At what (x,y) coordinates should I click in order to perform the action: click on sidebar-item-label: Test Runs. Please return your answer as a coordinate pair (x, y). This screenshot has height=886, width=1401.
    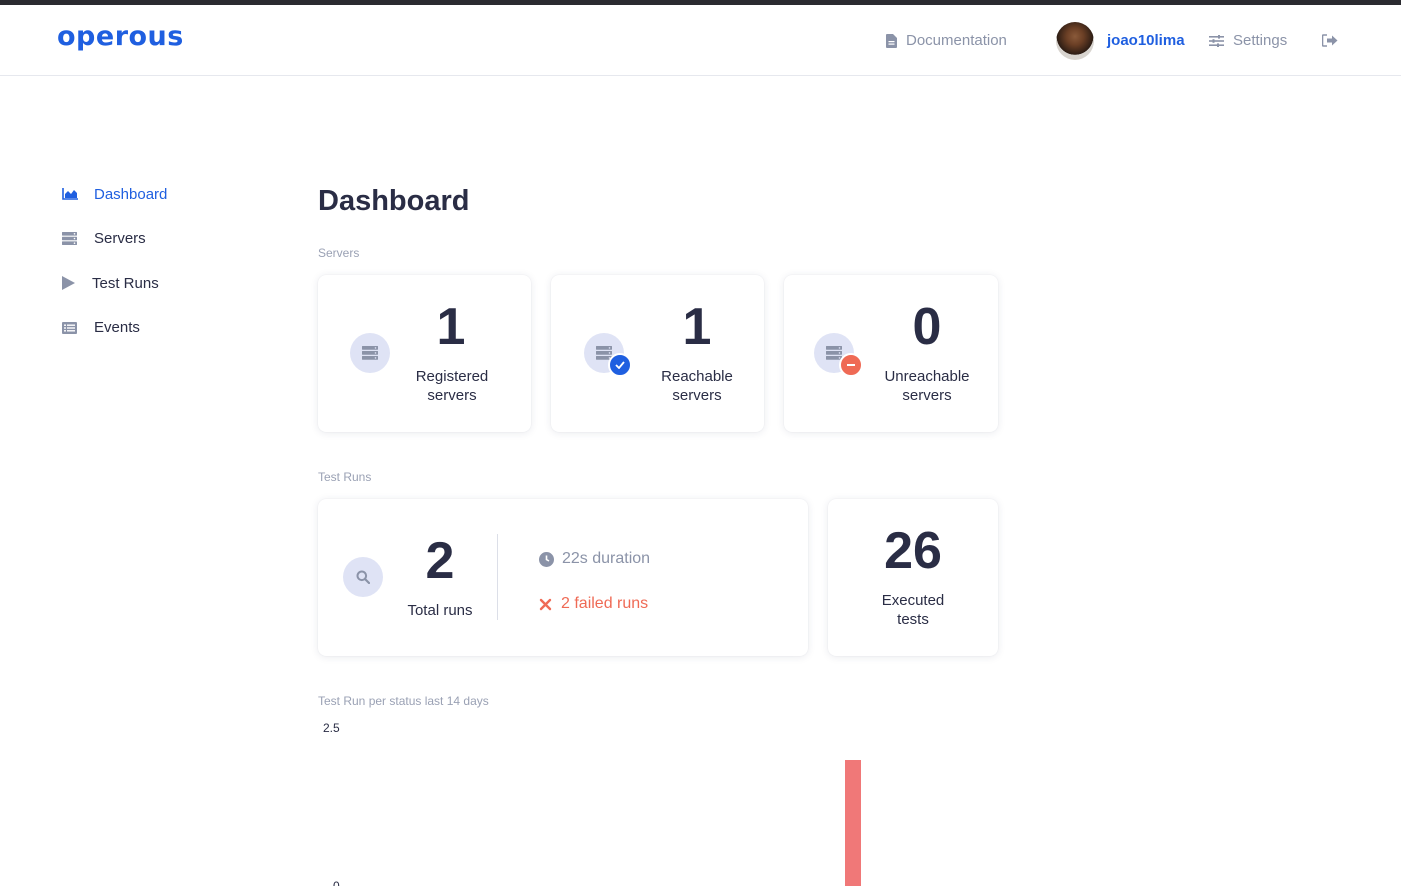
    Looking at the image, I should click on (125, 283).